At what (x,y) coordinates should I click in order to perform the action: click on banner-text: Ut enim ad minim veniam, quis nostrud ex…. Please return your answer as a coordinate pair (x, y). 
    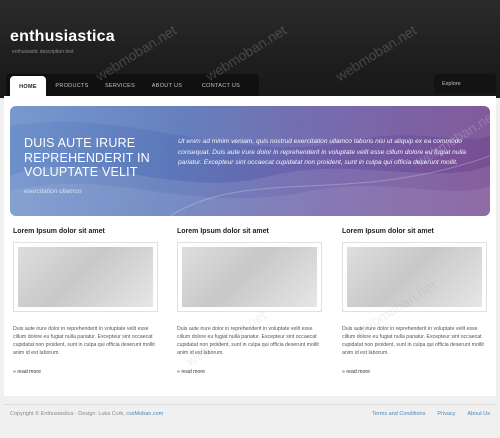
    Looking at the image, I should click on (322, 152).